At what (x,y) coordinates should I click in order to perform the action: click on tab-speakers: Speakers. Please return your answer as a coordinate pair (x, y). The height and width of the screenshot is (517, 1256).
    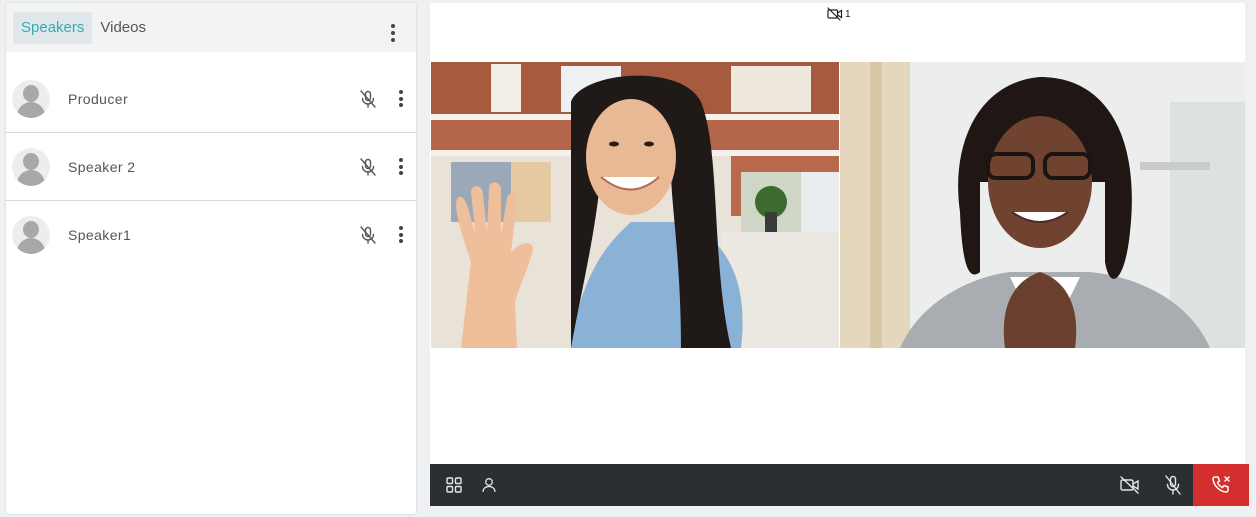
    Looking at the image, I should click on (53, 27).